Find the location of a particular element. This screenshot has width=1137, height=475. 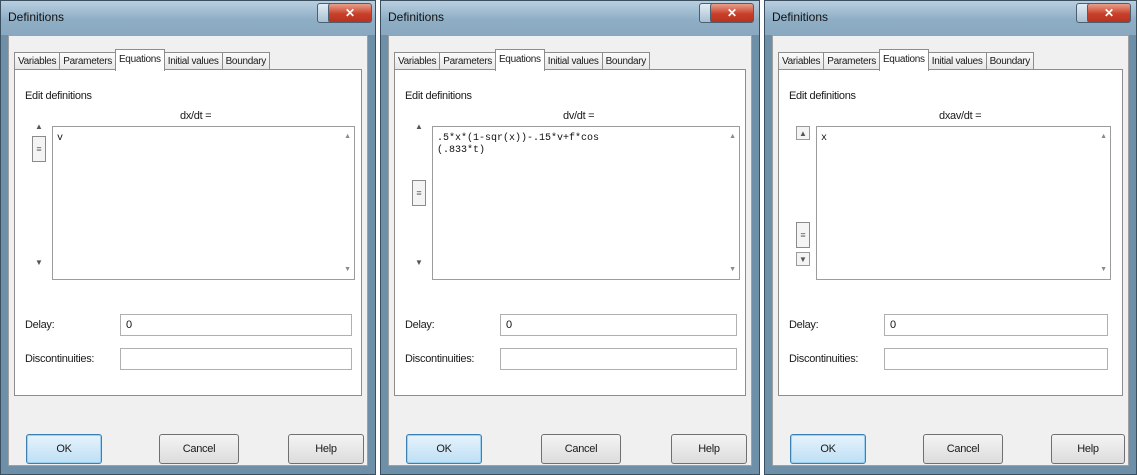

equation-editor: .5*x*(1-sqr(x))-.15*v+f*cos (.833*t) ▲ ▼ is located at coordinates (586, 203).